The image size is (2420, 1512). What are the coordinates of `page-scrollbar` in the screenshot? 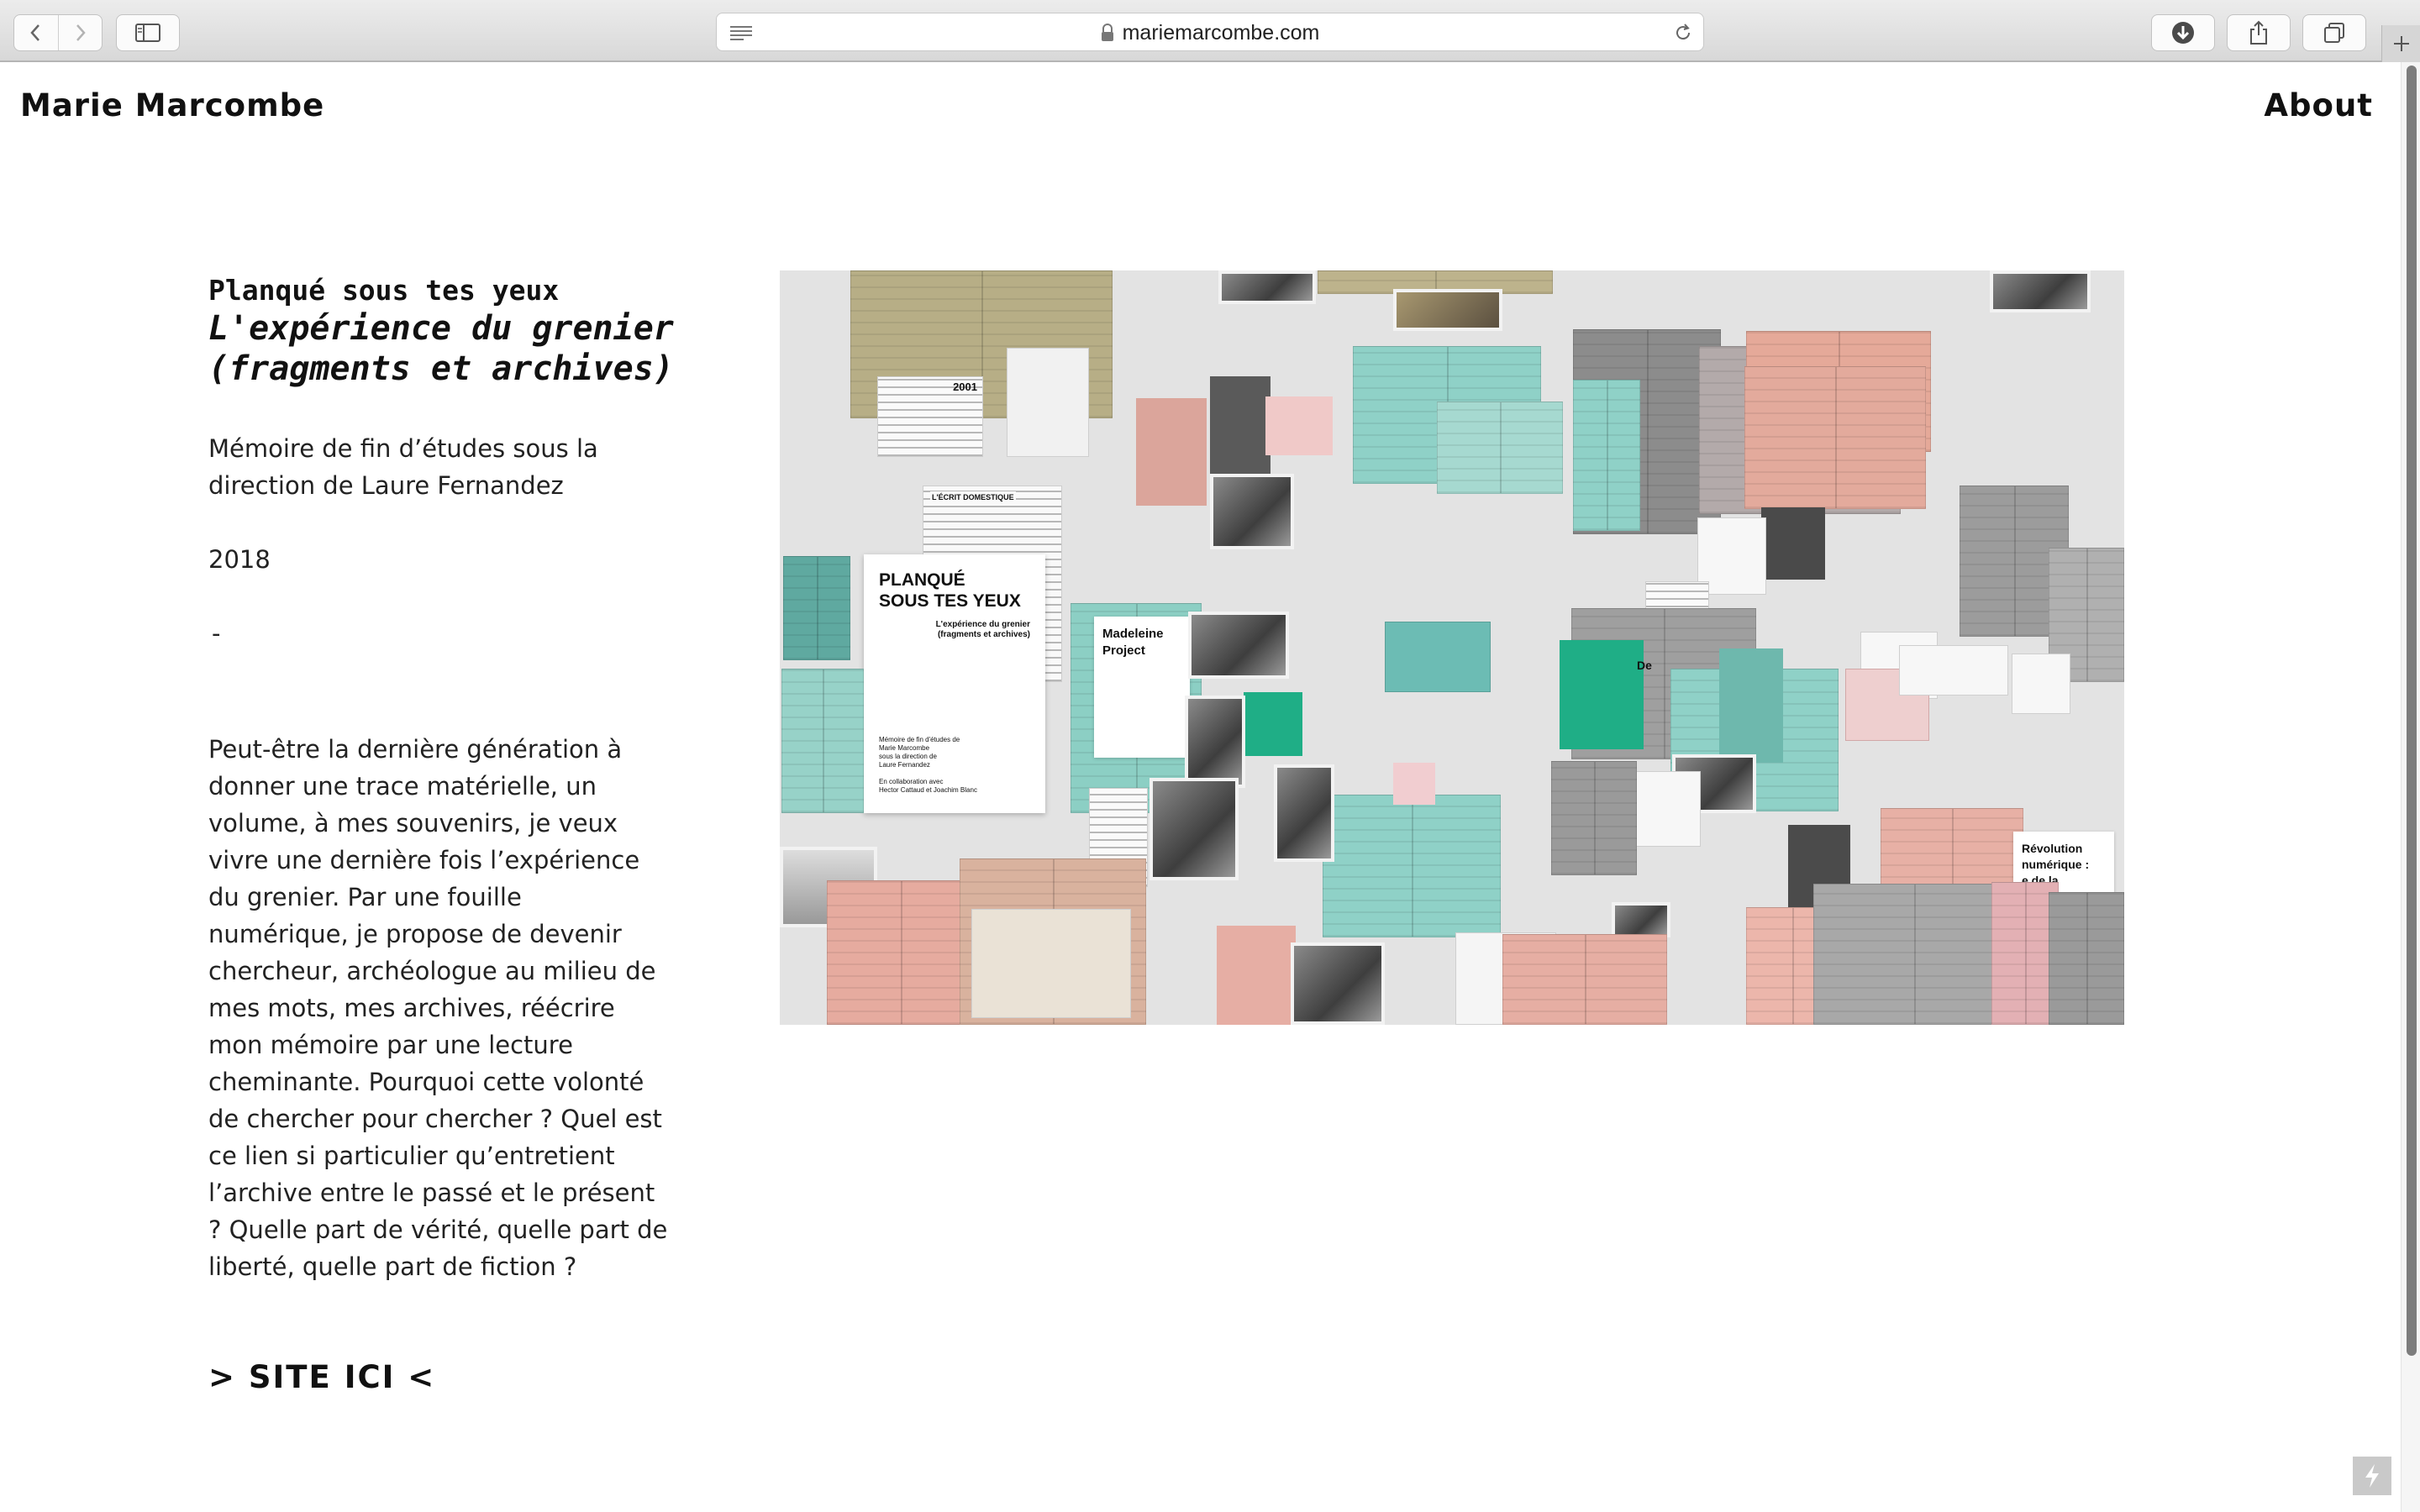 It's located at (2410, 787).